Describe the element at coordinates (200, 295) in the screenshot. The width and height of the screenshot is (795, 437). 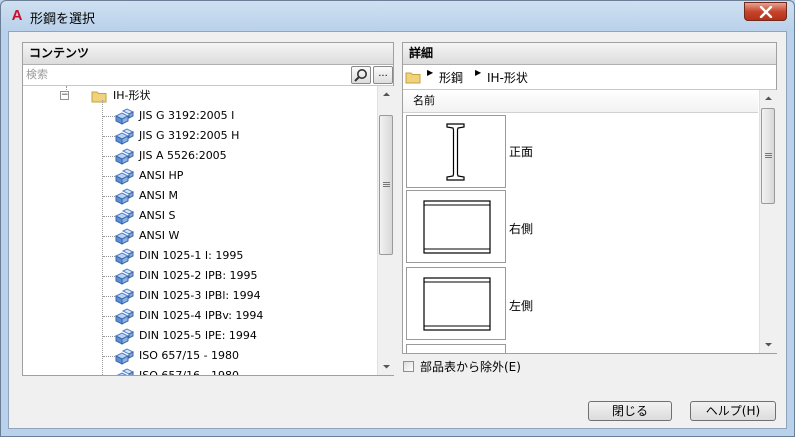
I see `tree-item-label: DIN 1025-3 IPBl: 1994` at that location.